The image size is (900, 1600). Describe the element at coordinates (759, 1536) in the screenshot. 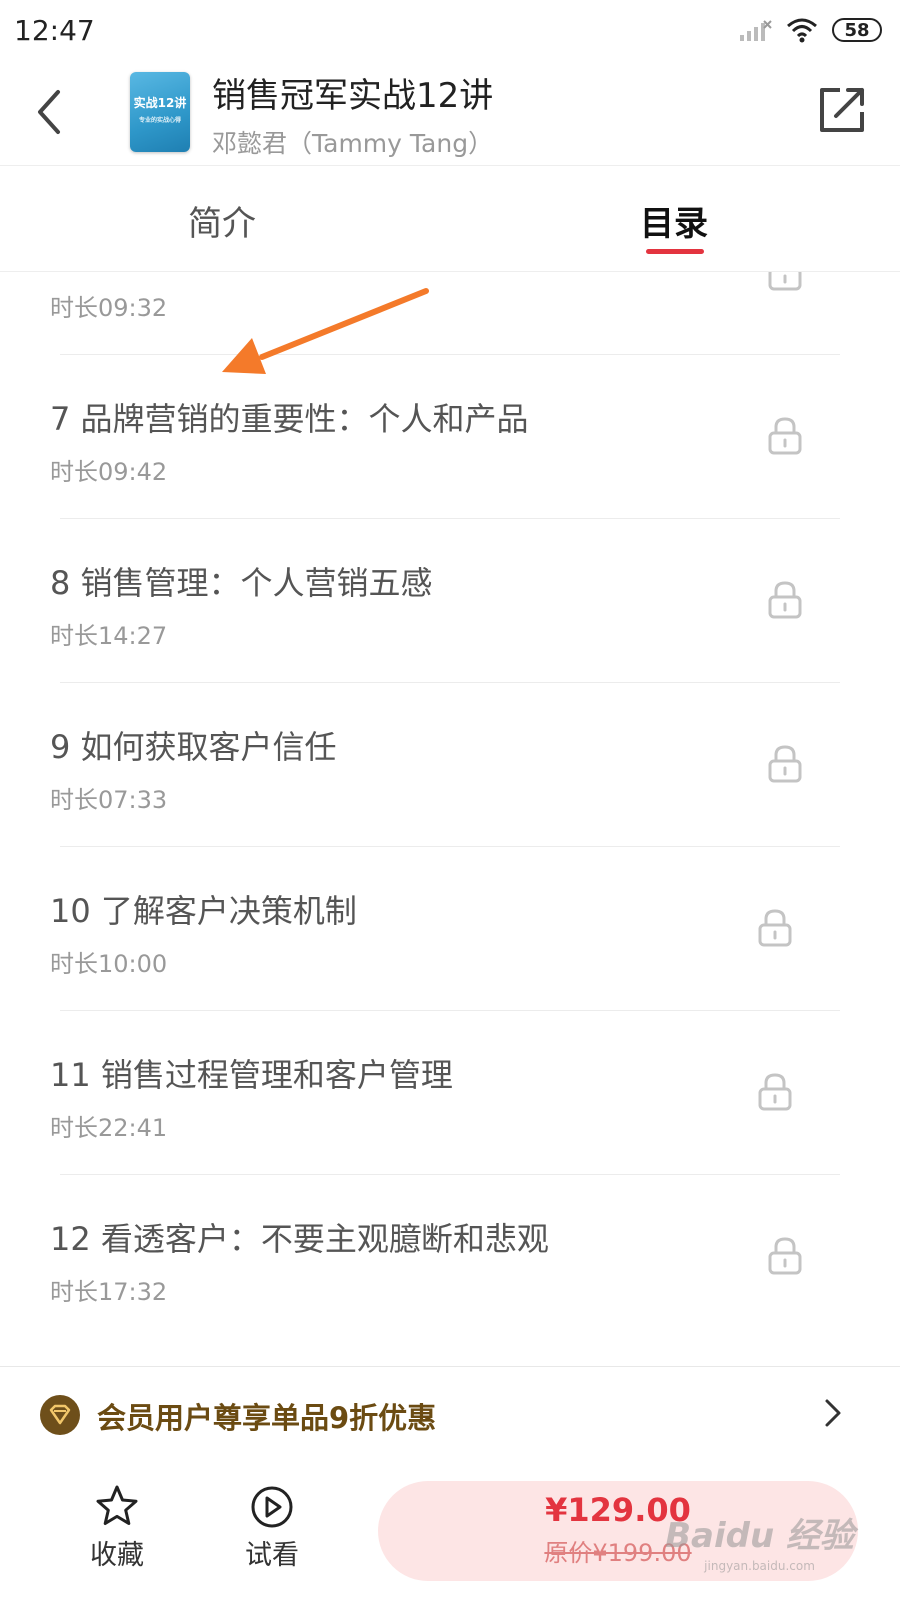

I see `watermark-logo: Baidu 经验` at that location.